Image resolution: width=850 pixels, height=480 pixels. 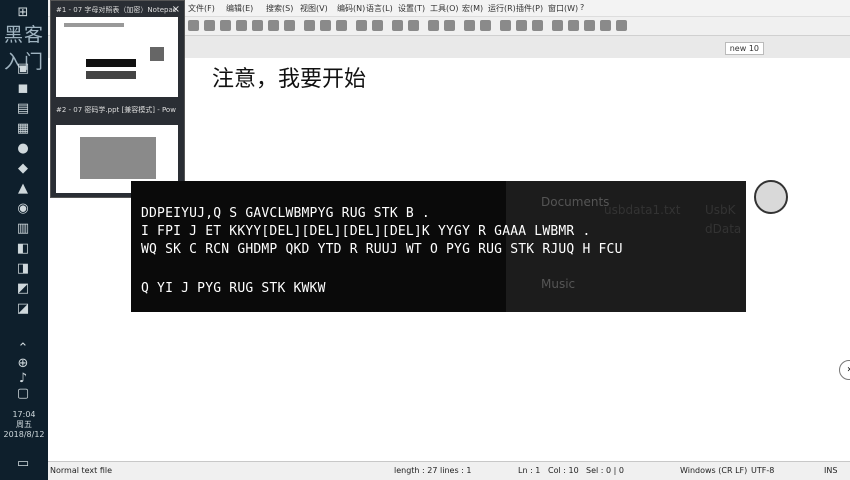 What do you see at coordinates (582, 7) in the screenshot?
I see `menu-help: ?` at bounding box center [582, 7].